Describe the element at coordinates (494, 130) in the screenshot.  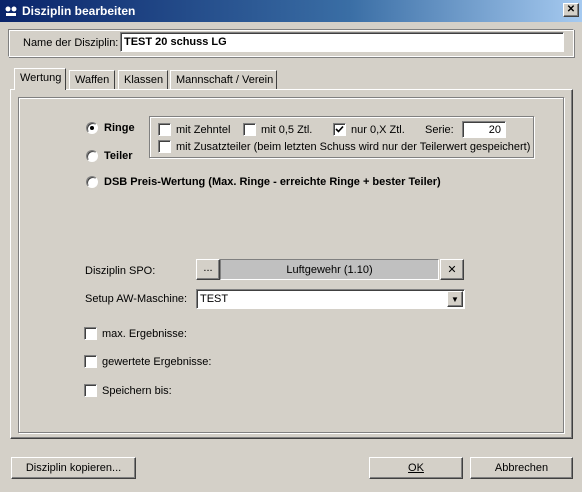
I see `serie-value: 20` at that location.